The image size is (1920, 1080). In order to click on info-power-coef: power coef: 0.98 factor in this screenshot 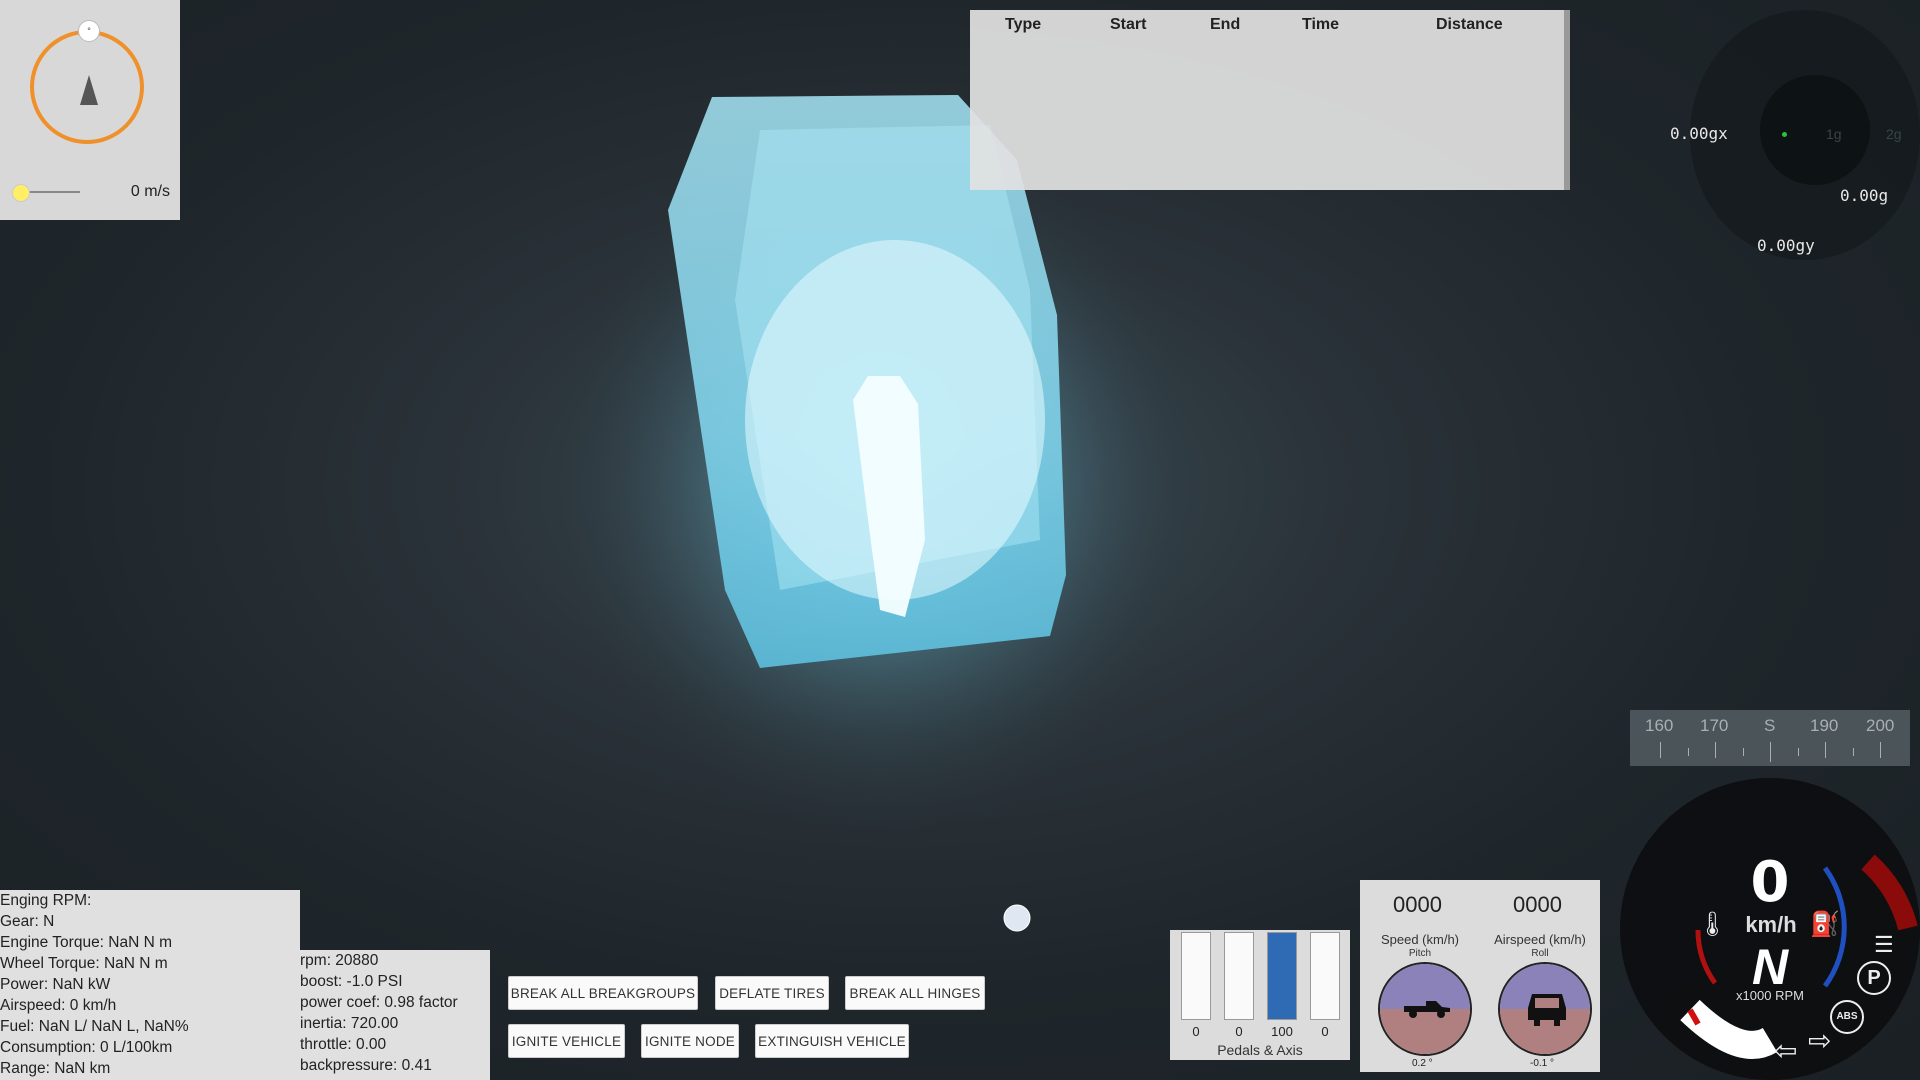, I will do `click(379, 1002)`.